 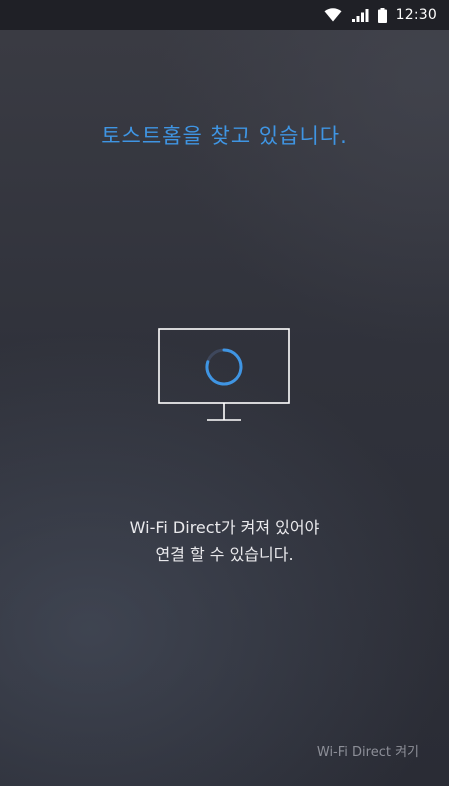 What do you see at coordinates (360, 15) in the screenshot?
I see `signal-icon` at bounding box center [360, 15].